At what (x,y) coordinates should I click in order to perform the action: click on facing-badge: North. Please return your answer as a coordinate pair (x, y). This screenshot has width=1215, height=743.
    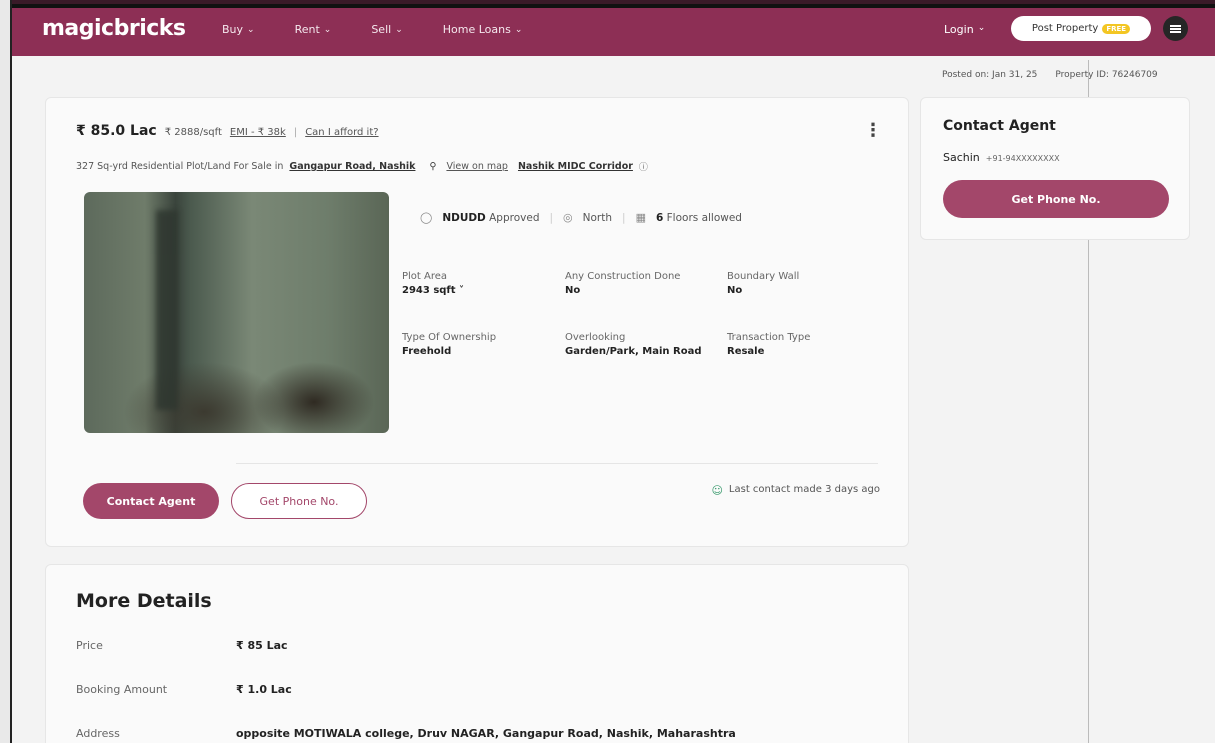
    Looking at the image, I should click on (597, 217).